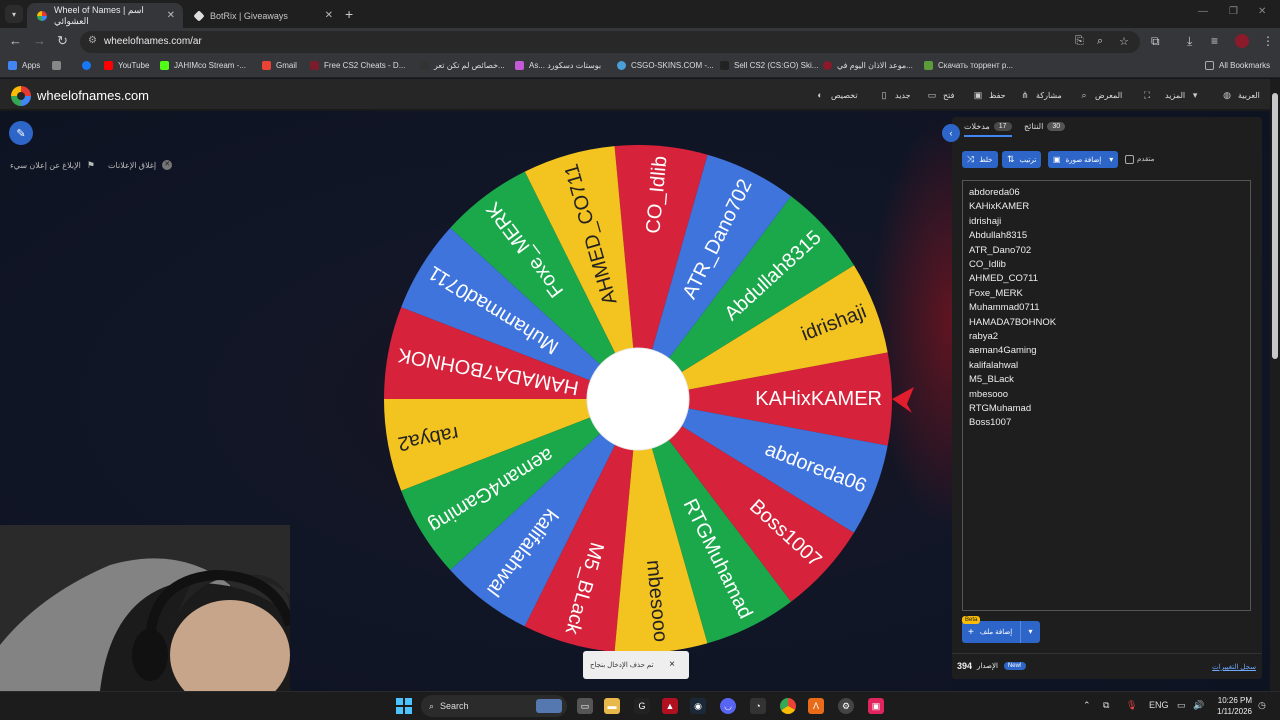  I want to click on close-ads-link: إغلاق الإعلانات ✕, so click(140, 165).